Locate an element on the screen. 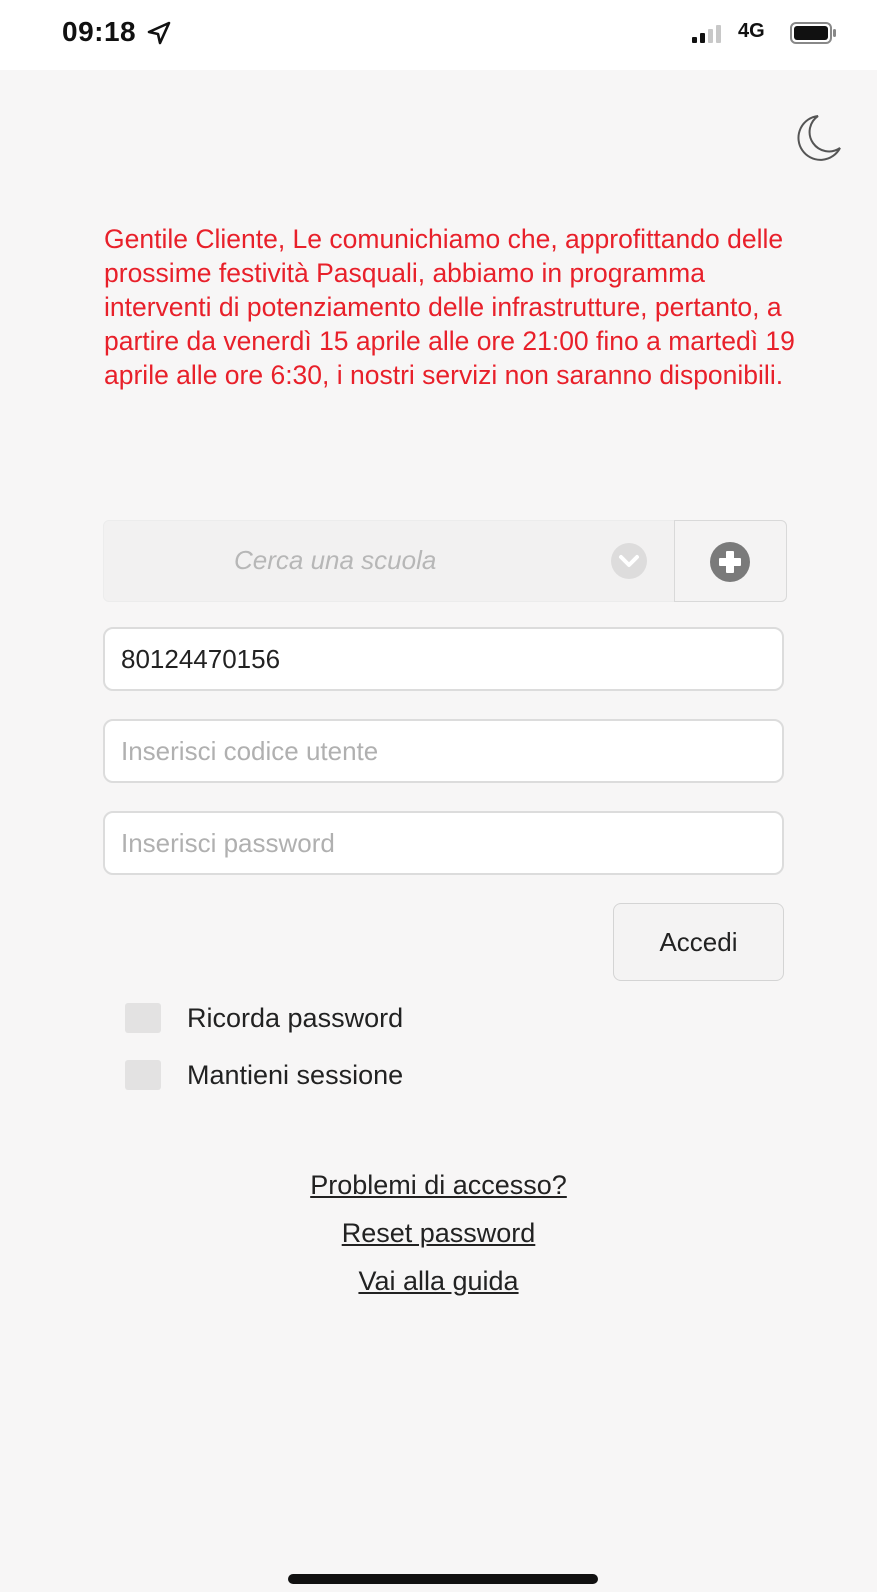 This screenshot has height=1592, width=877. login-button: Accedi is located at coordinates (698, 942).